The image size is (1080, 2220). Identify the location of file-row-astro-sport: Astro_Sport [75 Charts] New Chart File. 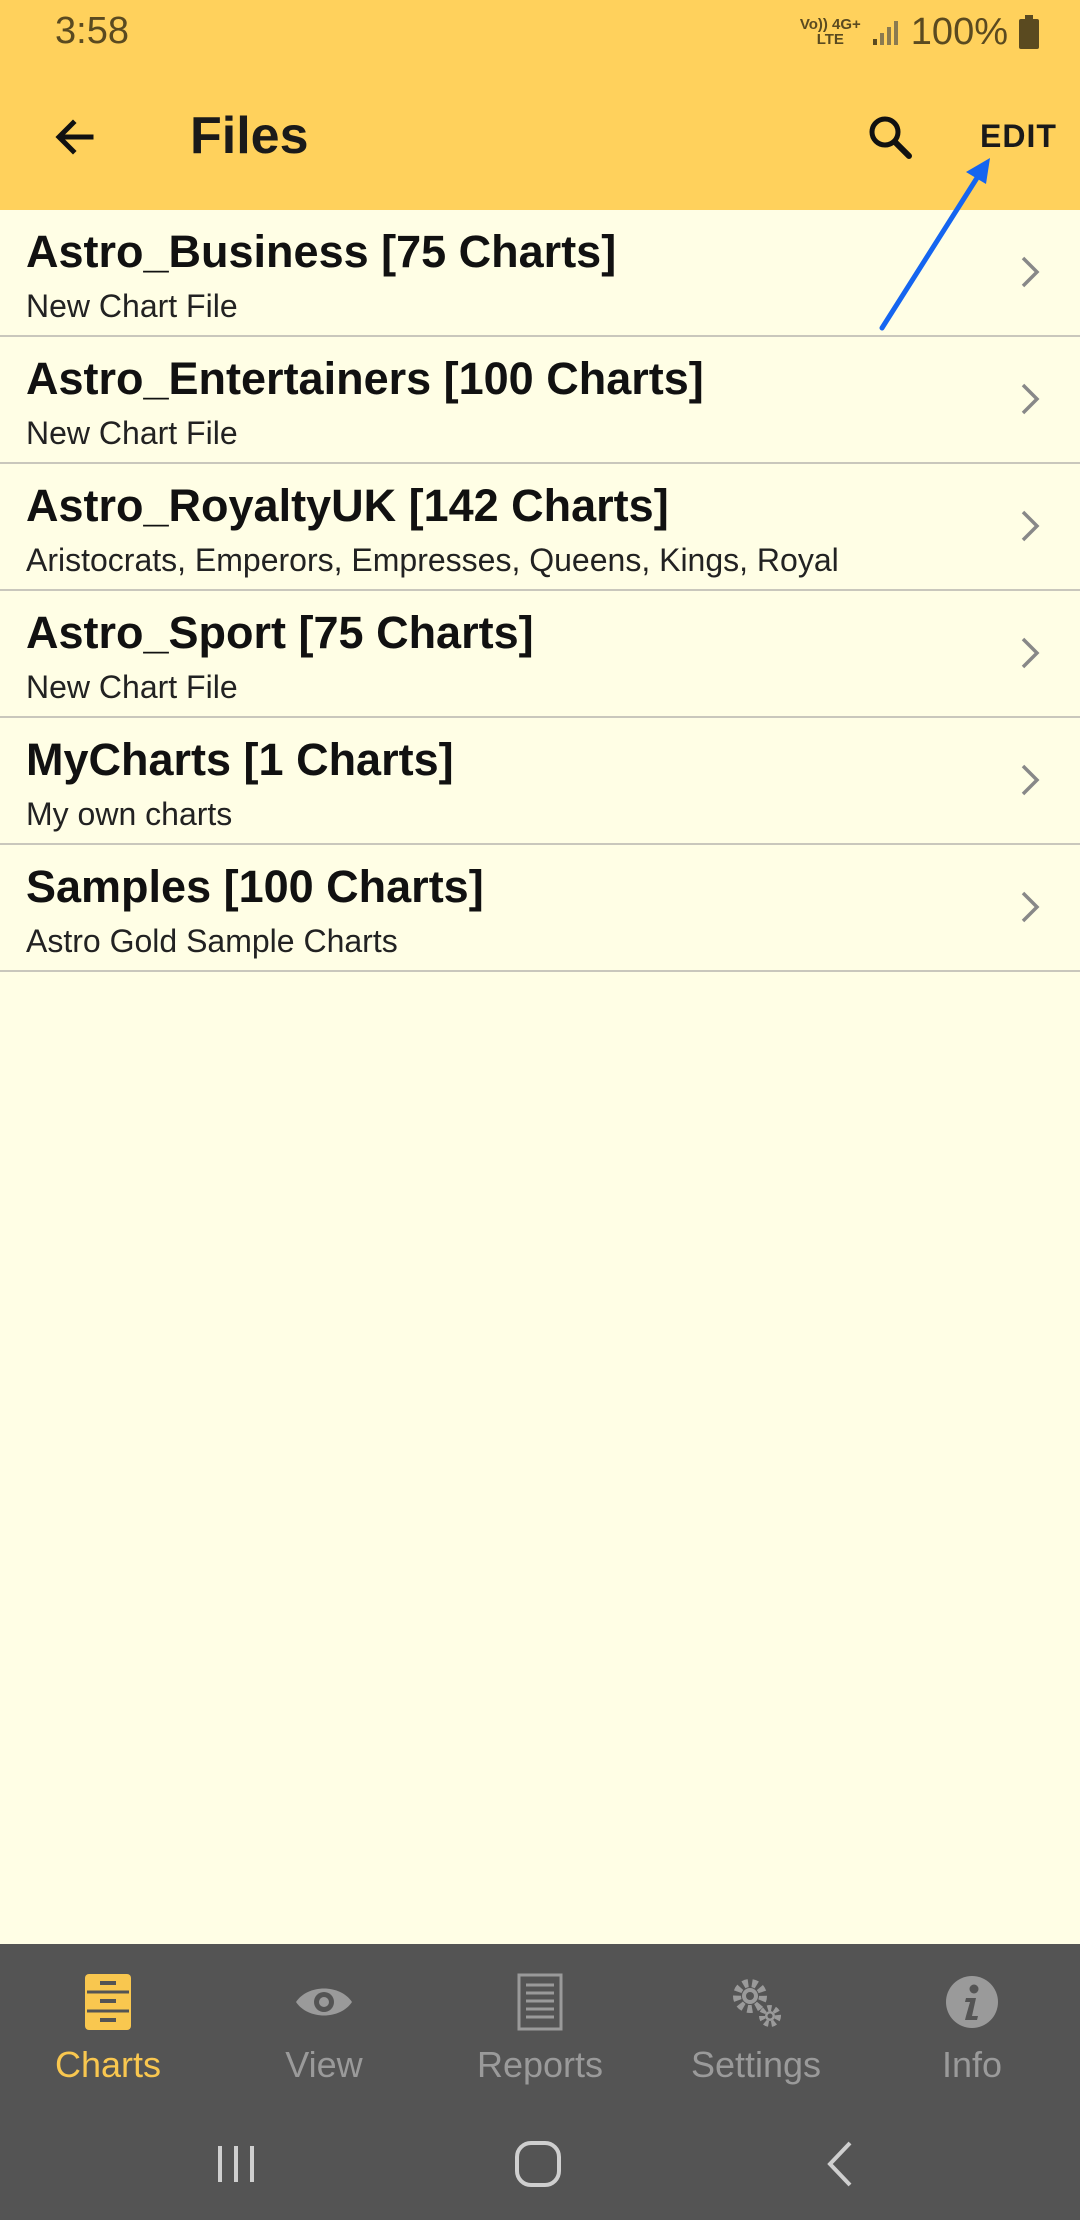
(540, 654).